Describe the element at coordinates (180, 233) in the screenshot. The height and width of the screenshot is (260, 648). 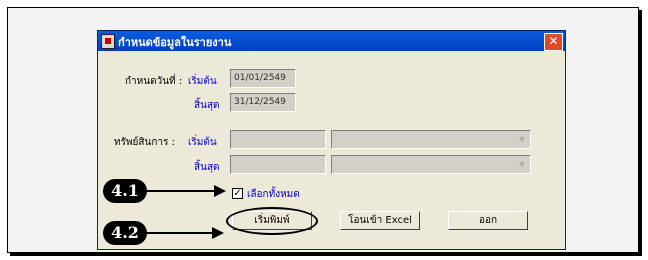
I see `callout-4-2-arrow-line` at that location.